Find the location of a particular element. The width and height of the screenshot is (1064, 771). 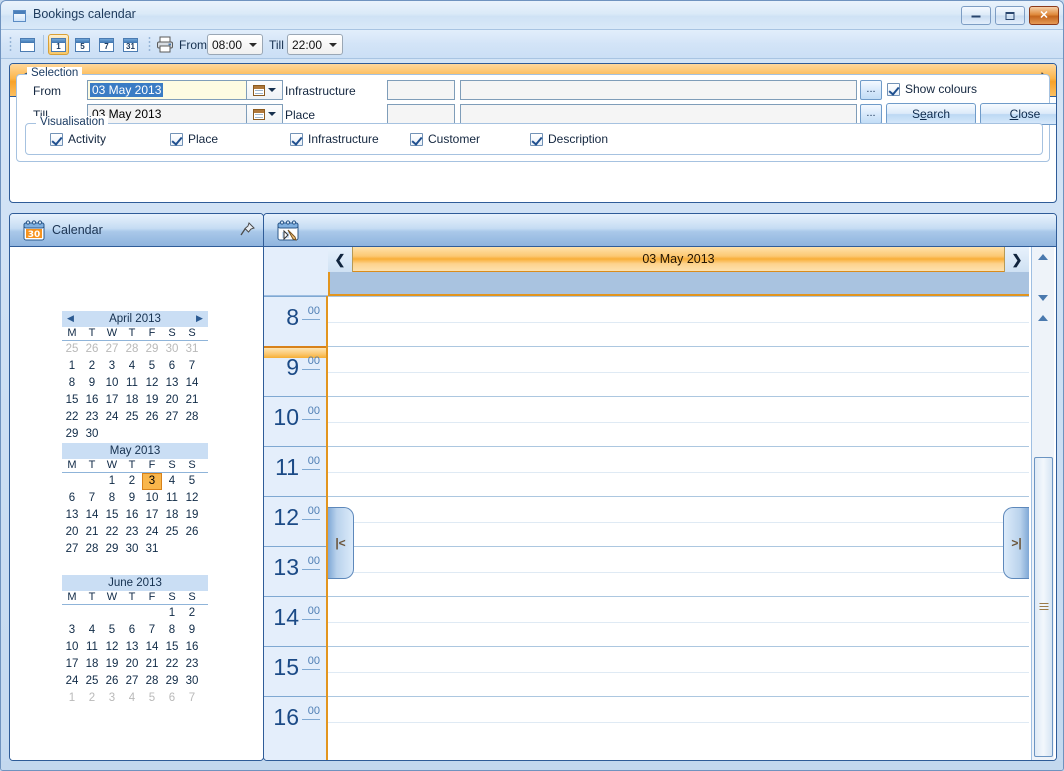

till-time-select: 22:00 is located at coordinates (315, 44).